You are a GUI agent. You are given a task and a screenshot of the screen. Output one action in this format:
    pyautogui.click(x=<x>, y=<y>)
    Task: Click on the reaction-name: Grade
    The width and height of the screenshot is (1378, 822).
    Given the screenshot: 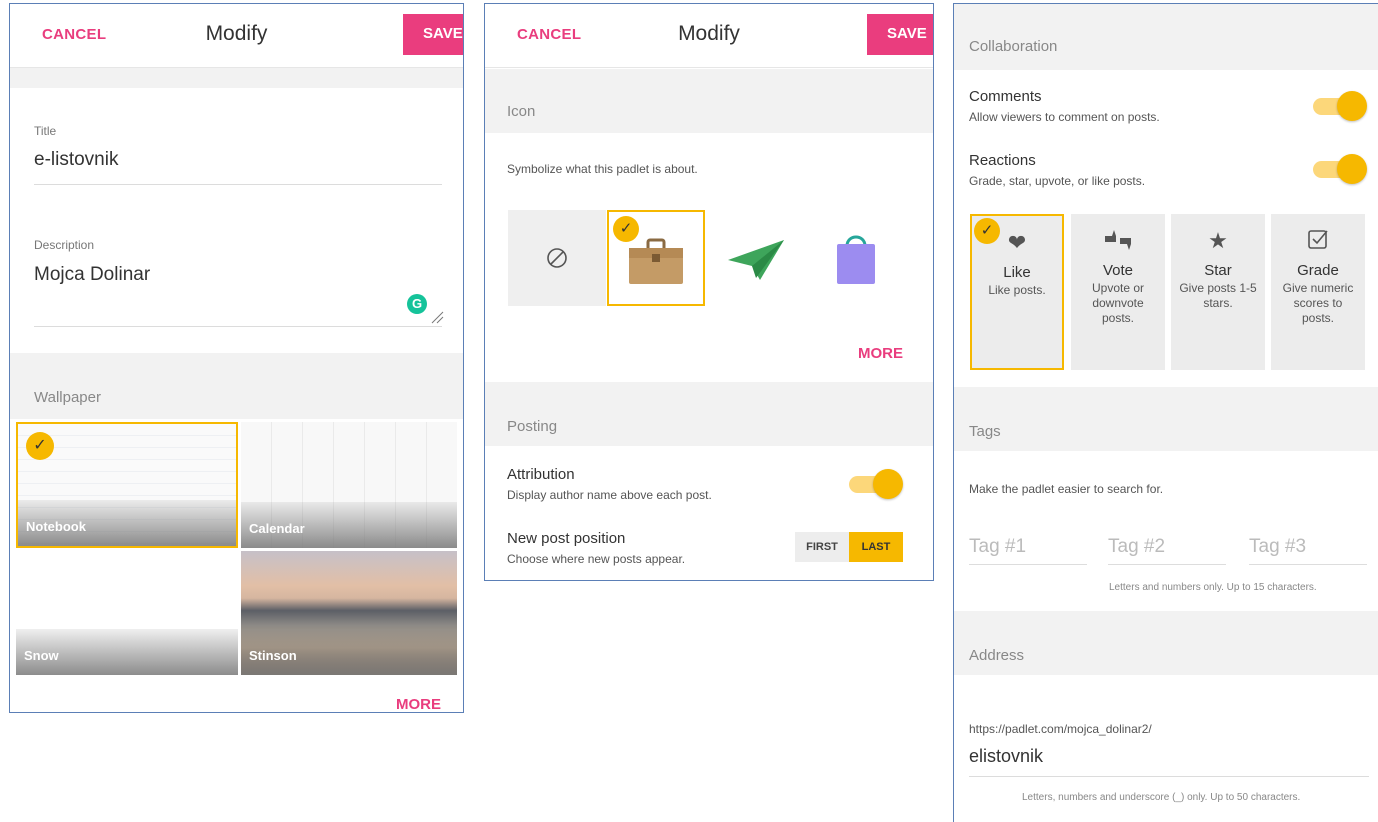 What is the action you would take?
    pyautogui.click(x=1318, y=270)
    